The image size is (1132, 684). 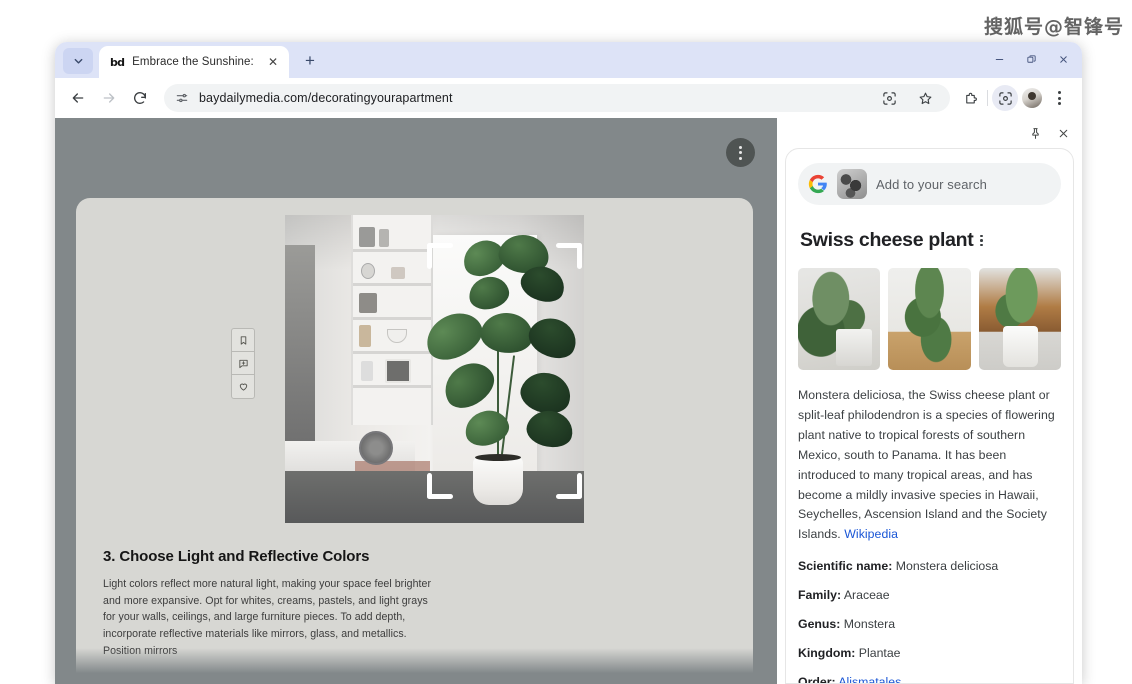 What do you see at coordinates (852, 184) in the screenshot?
I see `lens-selected-crop-thumbnail` at bounding box center [852, 184].